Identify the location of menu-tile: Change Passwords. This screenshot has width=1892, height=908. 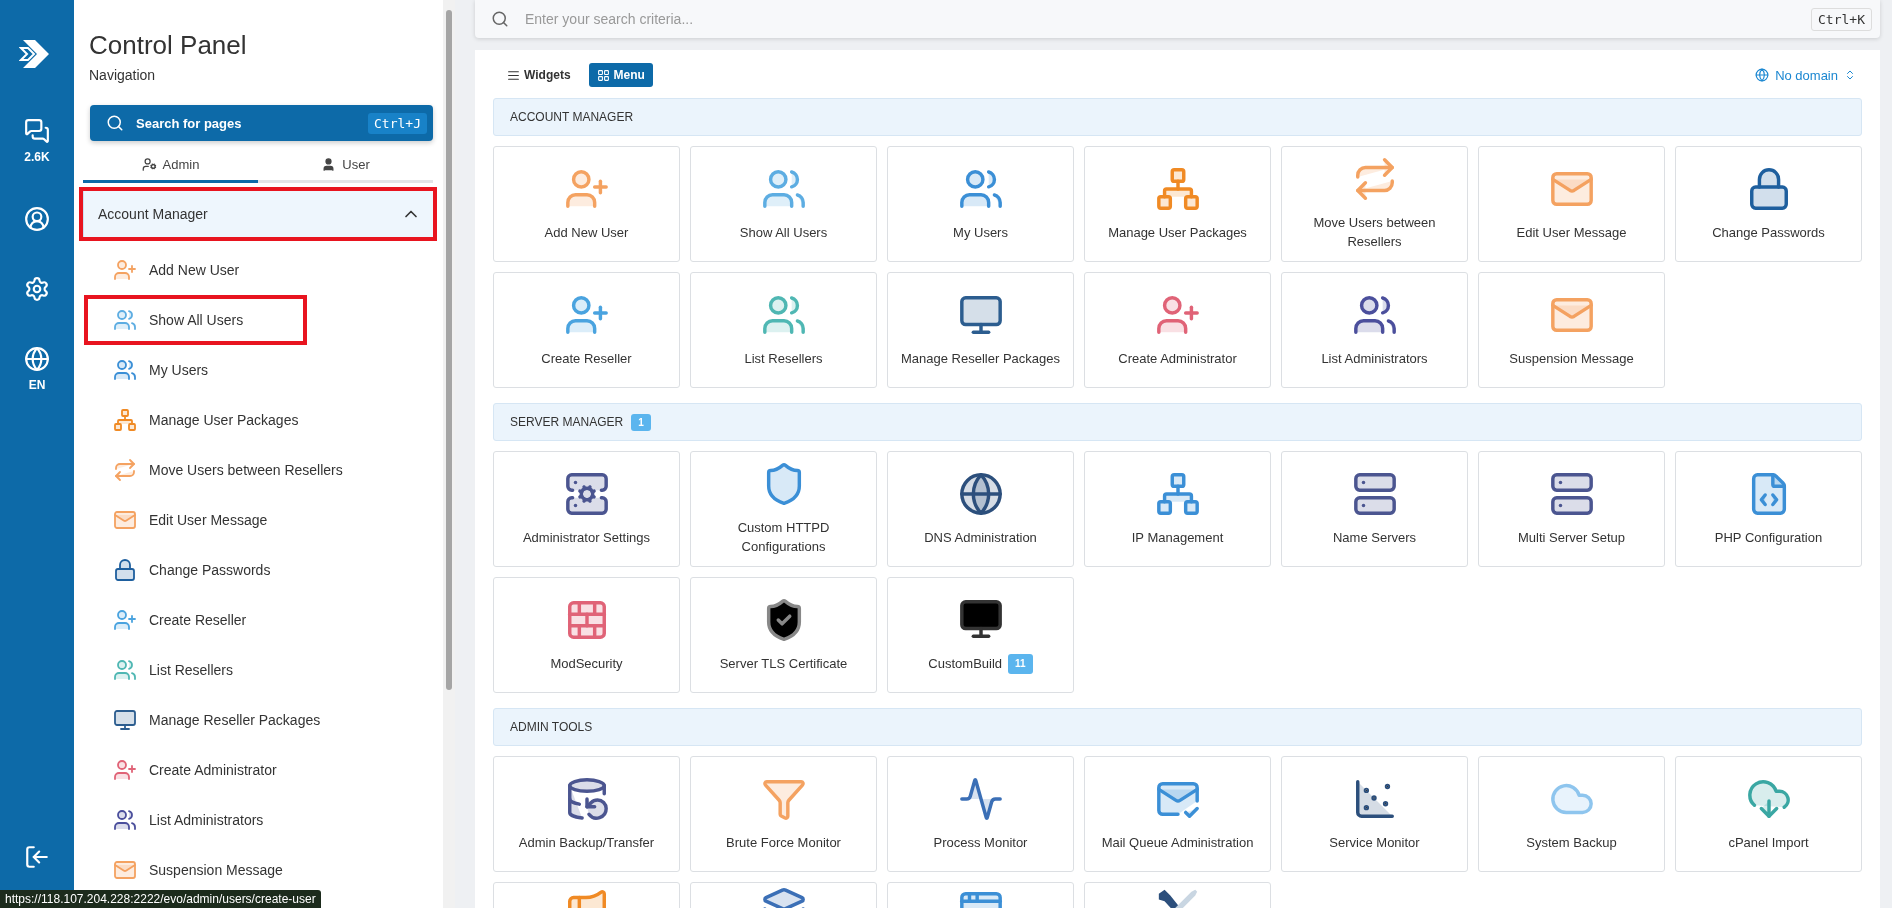
(1768, 204).